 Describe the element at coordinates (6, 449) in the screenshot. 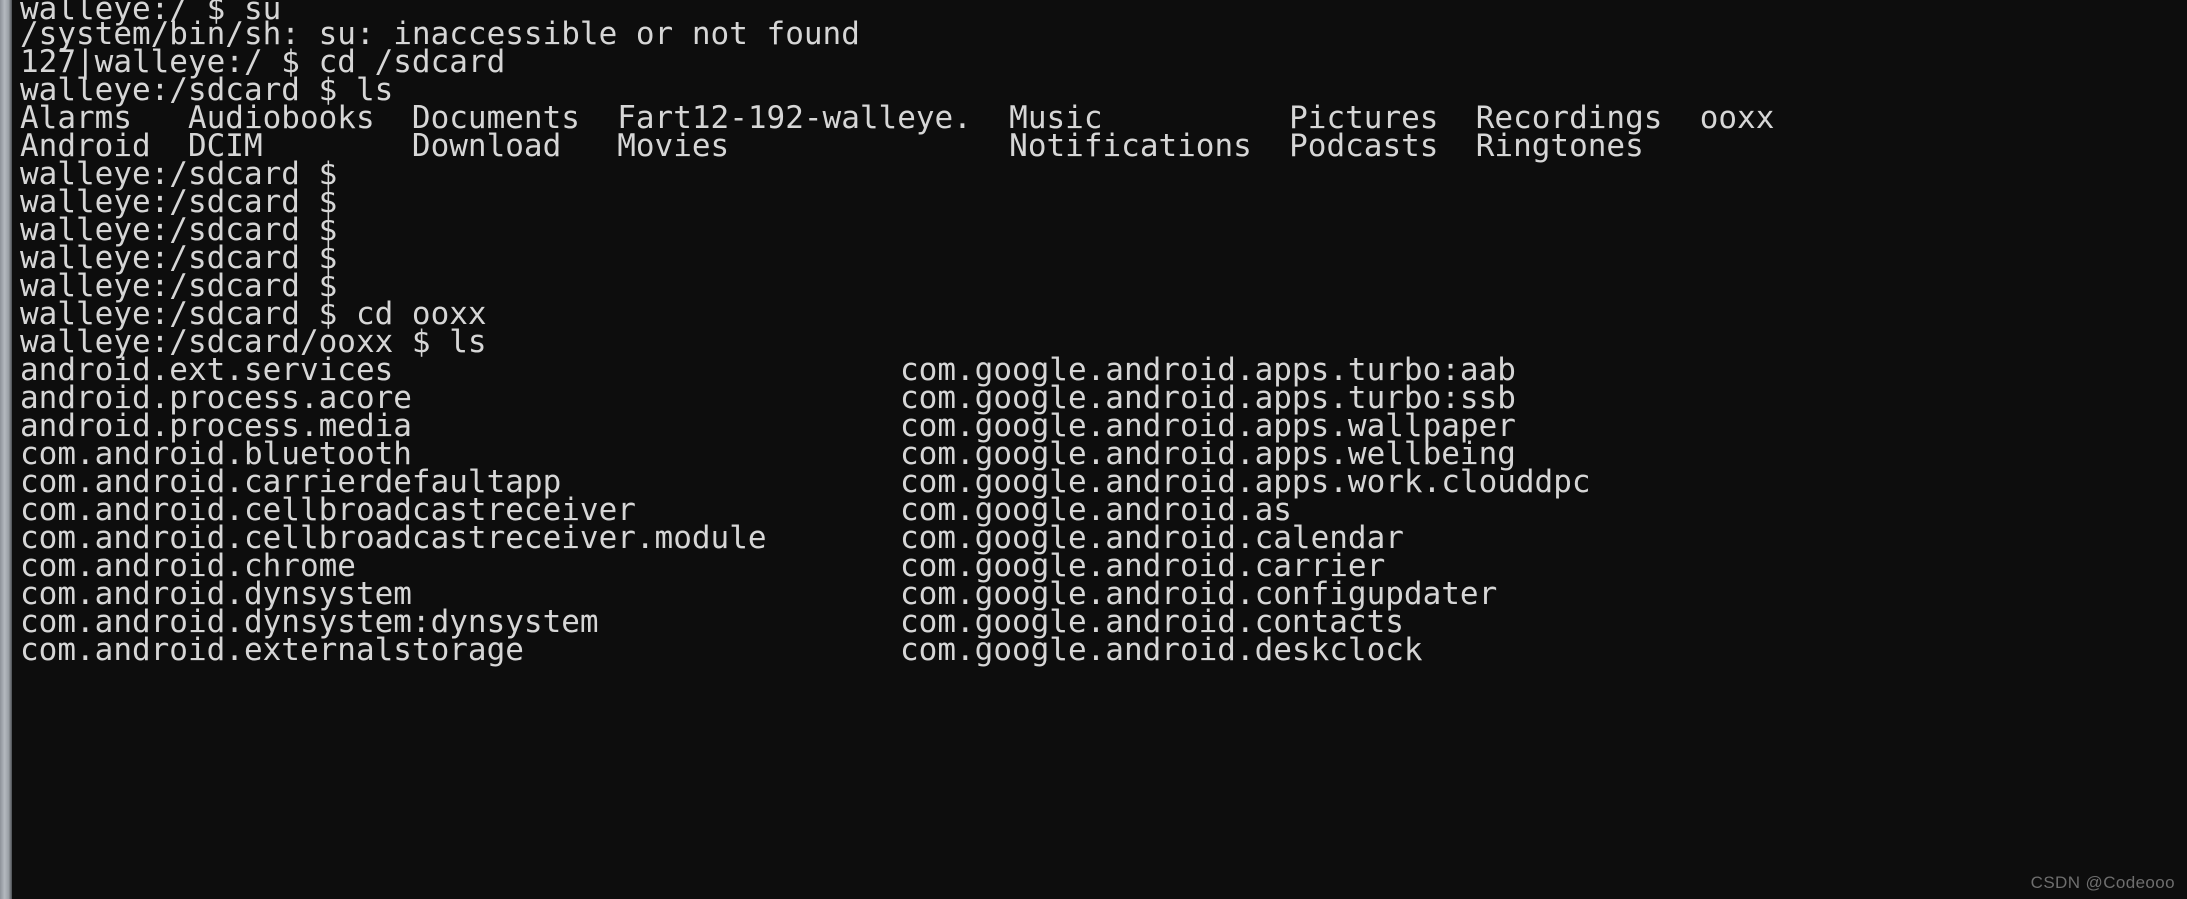

I see `scrollbar-vertical` at that location.